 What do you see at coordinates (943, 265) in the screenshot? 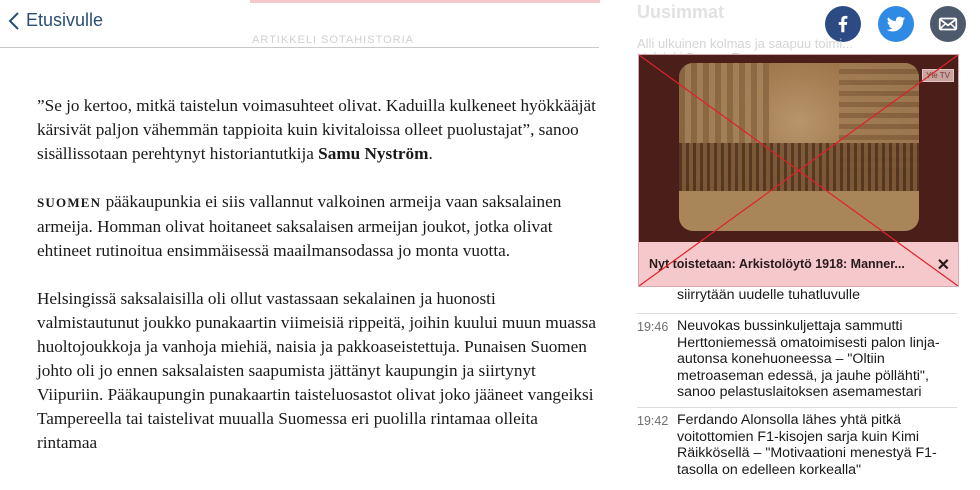
I see `close-video-button: ✕` at bounding box center [943, 265].